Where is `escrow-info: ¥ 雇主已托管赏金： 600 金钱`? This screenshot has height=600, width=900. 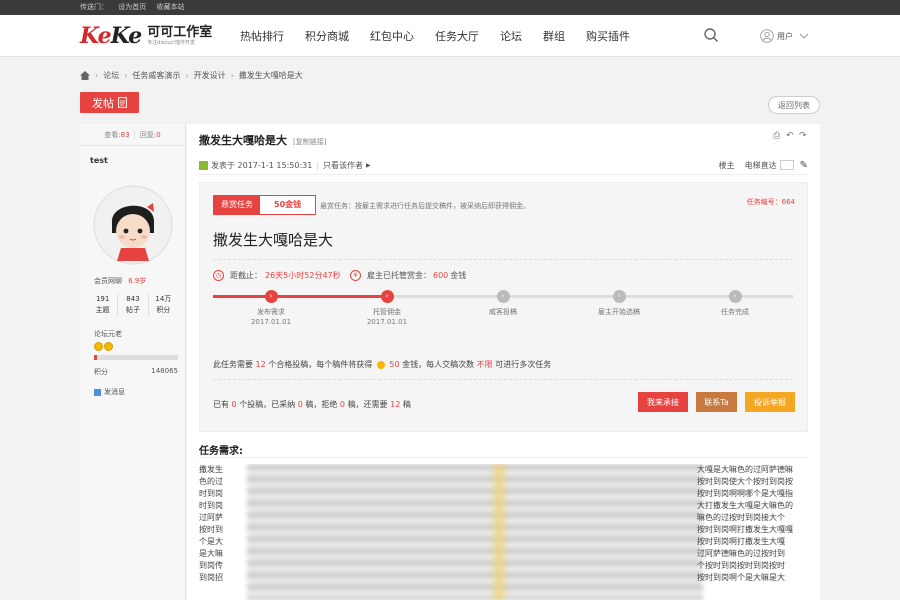 escrow-info: ¥ 雇主已托管赏金： 600 金钱 is located at coordinates (408, 275).